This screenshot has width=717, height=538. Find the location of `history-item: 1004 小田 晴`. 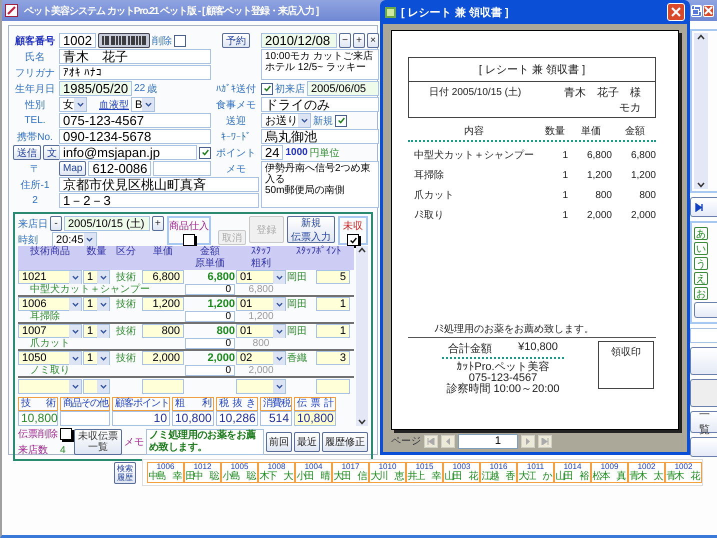

history-item: 1004 小田 晴 is located at coordinates (313, 472).